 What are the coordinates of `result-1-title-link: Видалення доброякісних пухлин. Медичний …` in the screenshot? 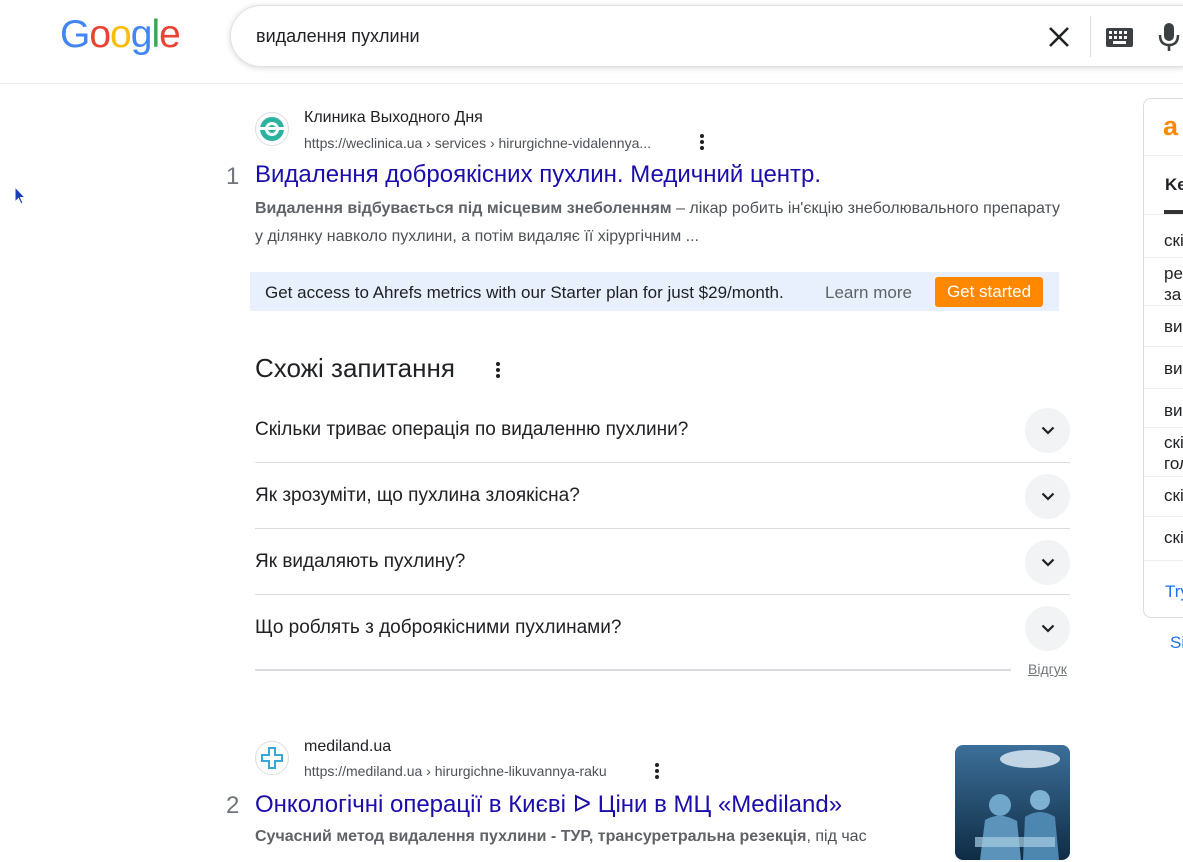 It's located at (538, 175).